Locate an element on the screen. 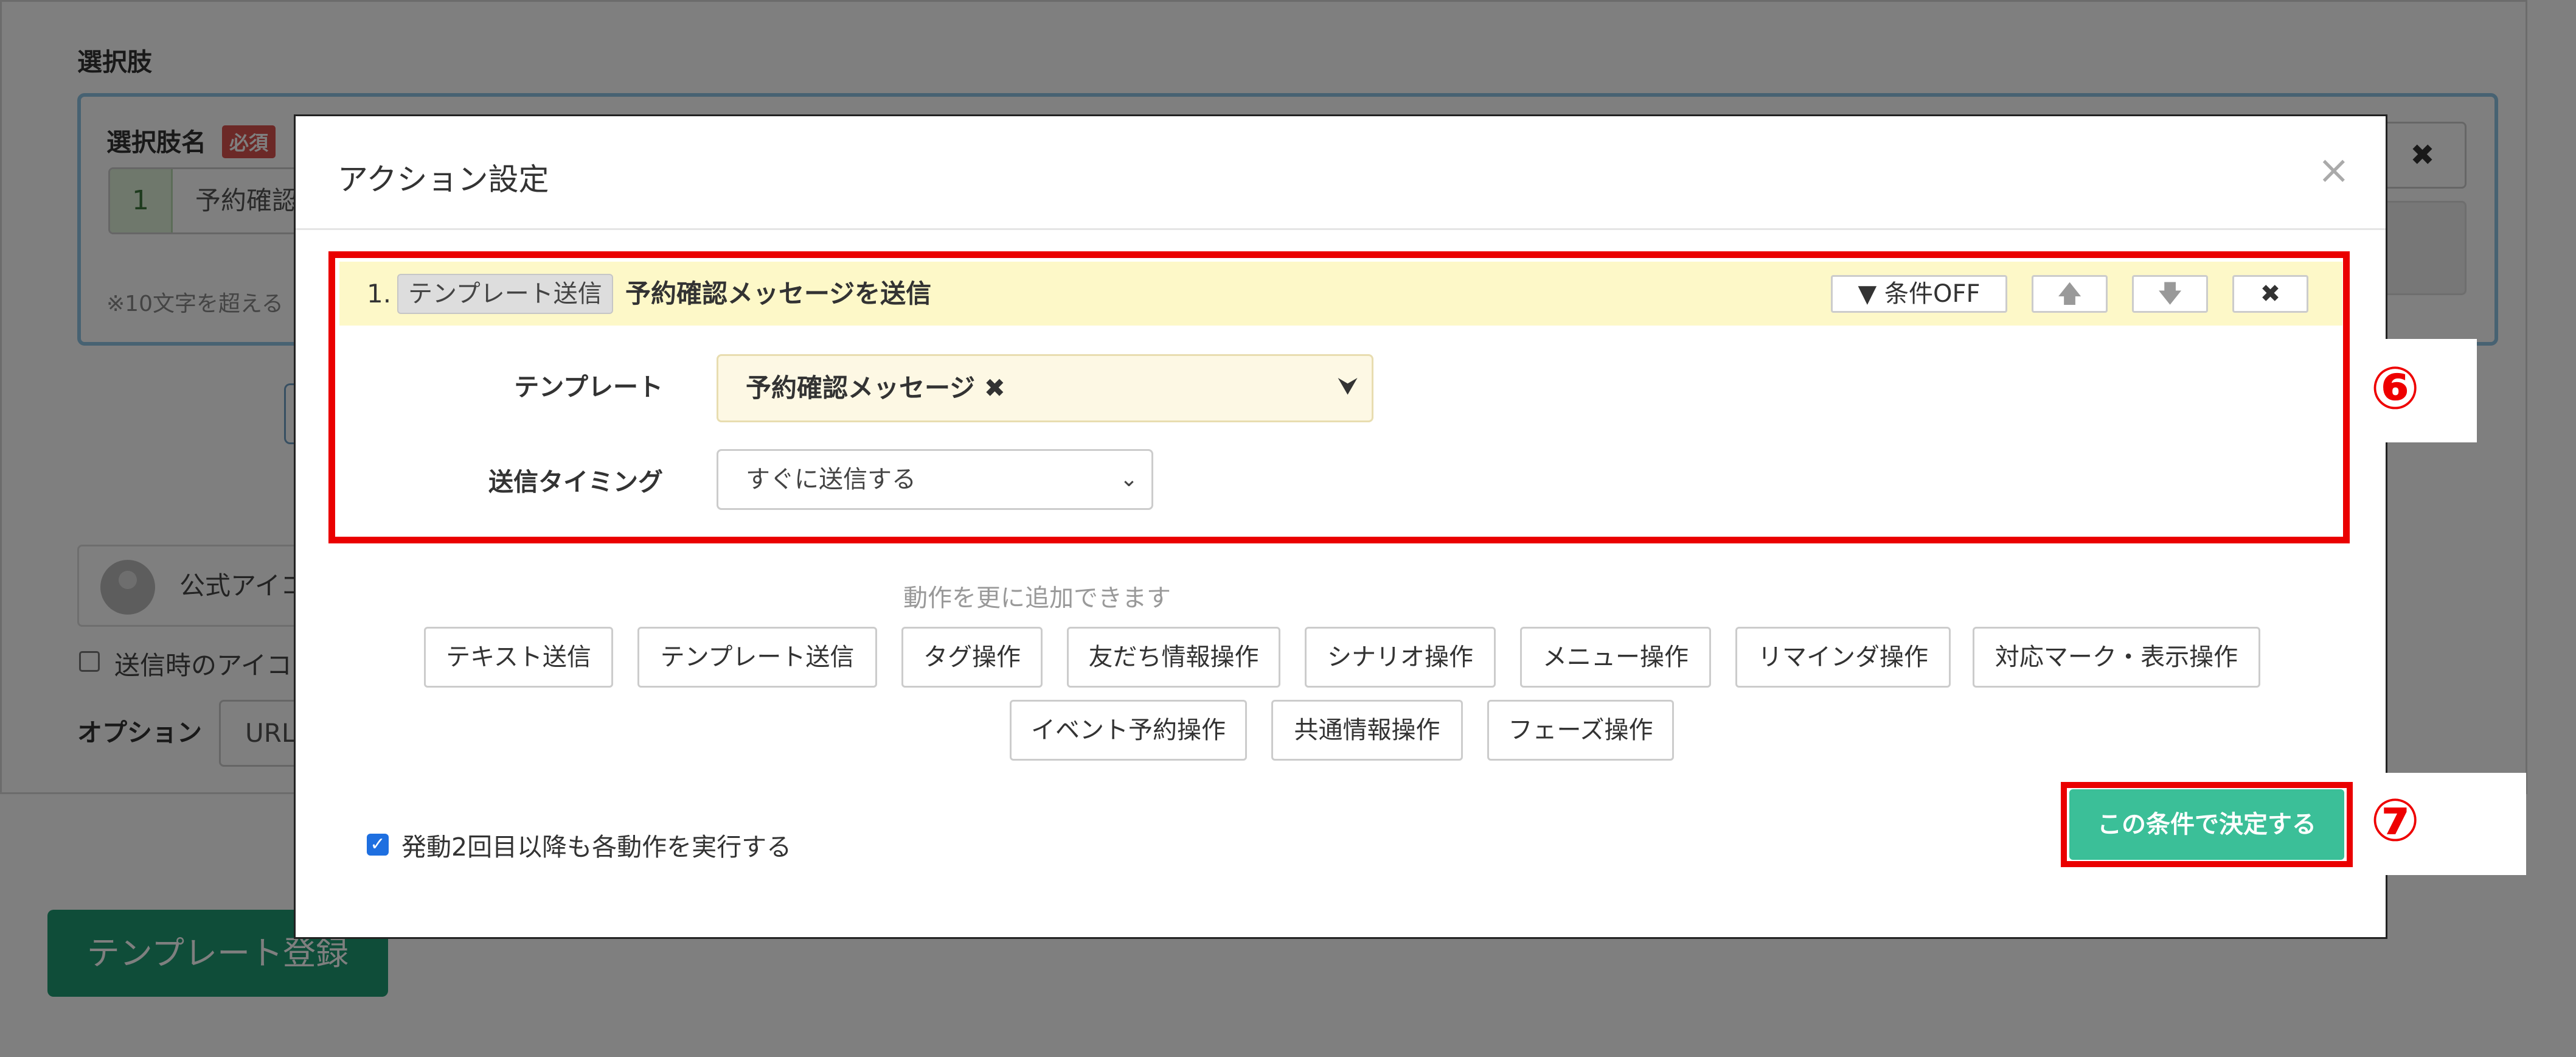 This screenshot has width=2576, height=1057. close-icon: × is located at coordinates (2333, 171).